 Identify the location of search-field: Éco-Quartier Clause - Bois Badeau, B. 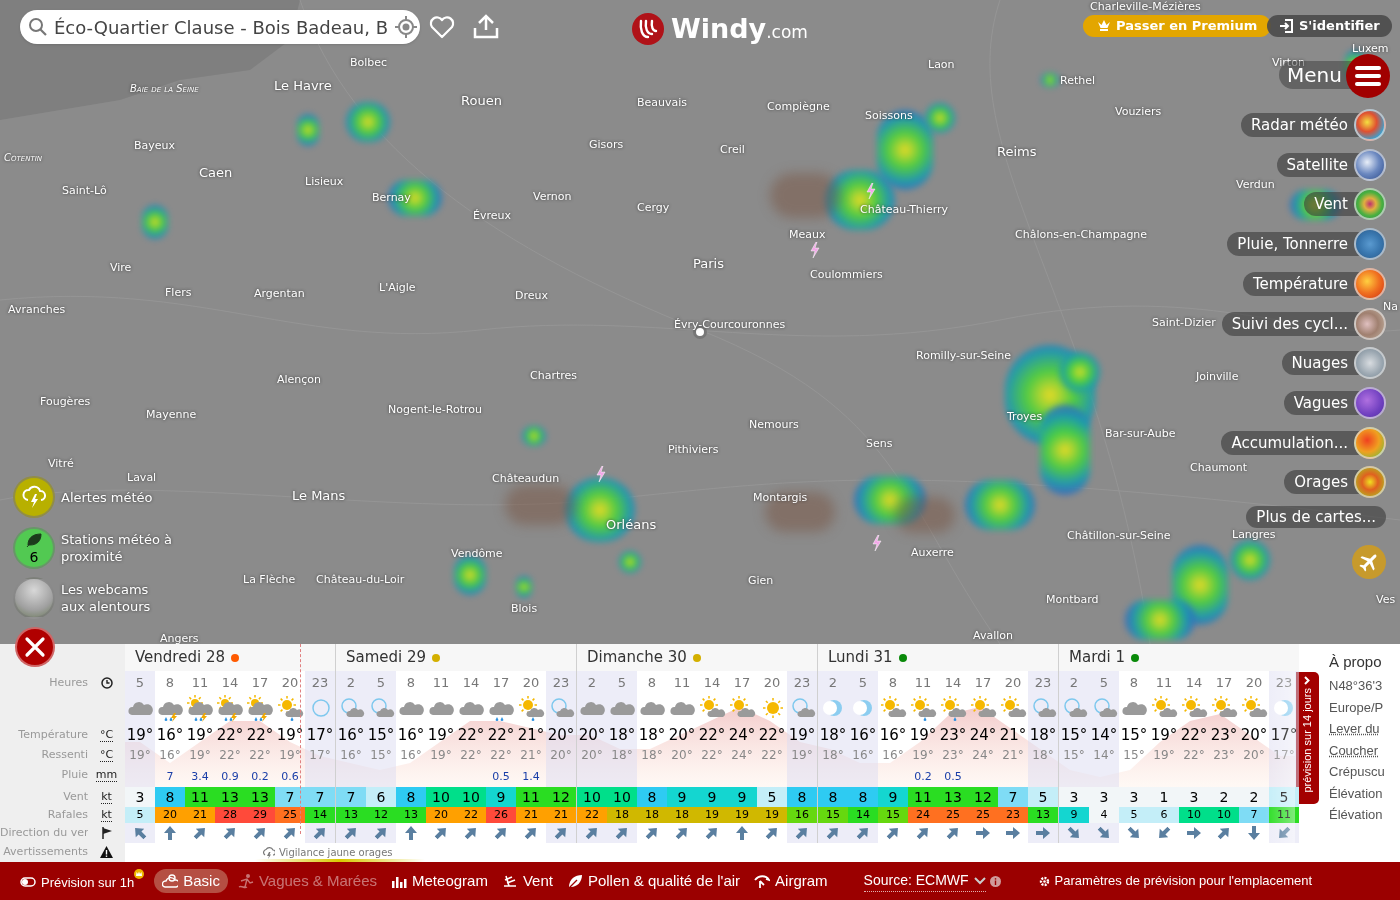
(220, 27).